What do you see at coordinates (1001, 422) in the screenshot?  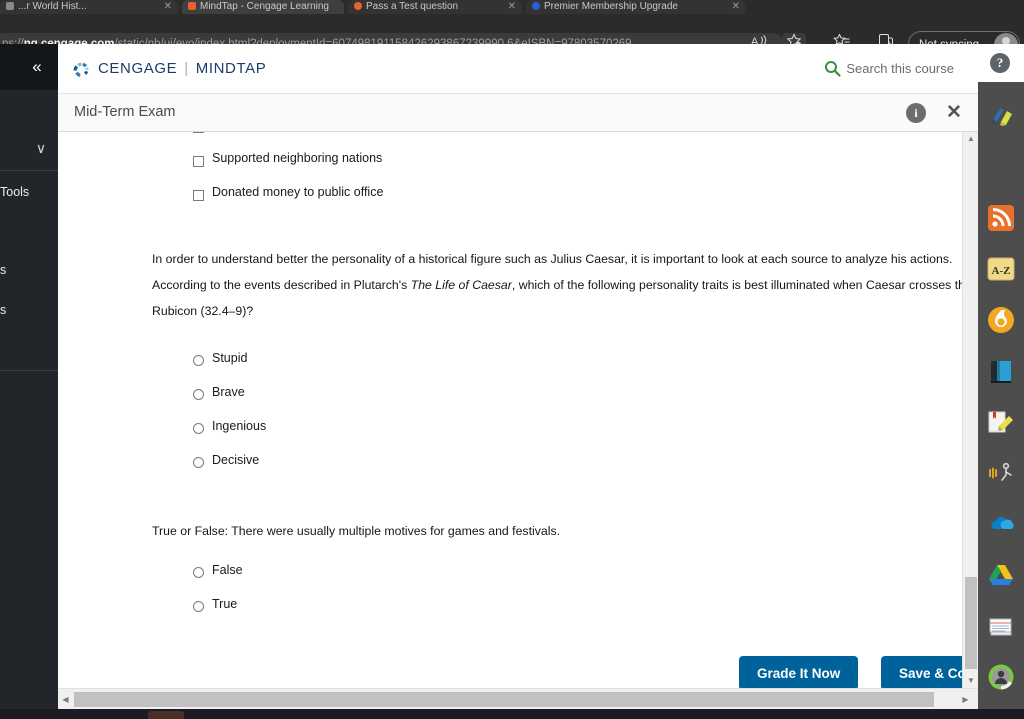 I see `notepad-icon` at bounding box center [1001, 422].